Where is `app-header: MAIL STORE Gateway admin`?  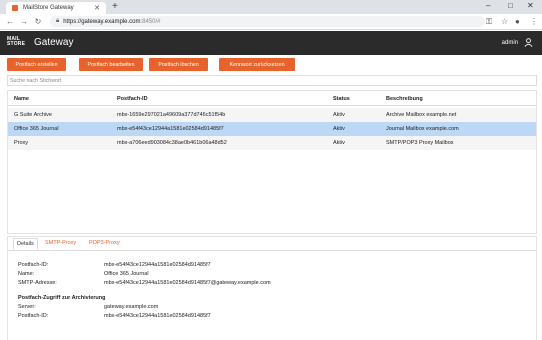 app-header: MAIL STORE Gateway admin is located at coordinates (271, 43).